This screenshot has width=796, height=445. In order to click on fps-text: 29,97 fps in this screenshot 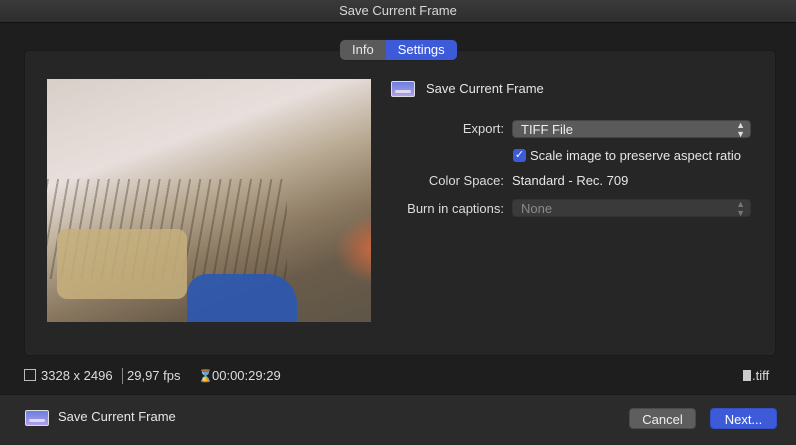, I will do `click(154, 375)`.